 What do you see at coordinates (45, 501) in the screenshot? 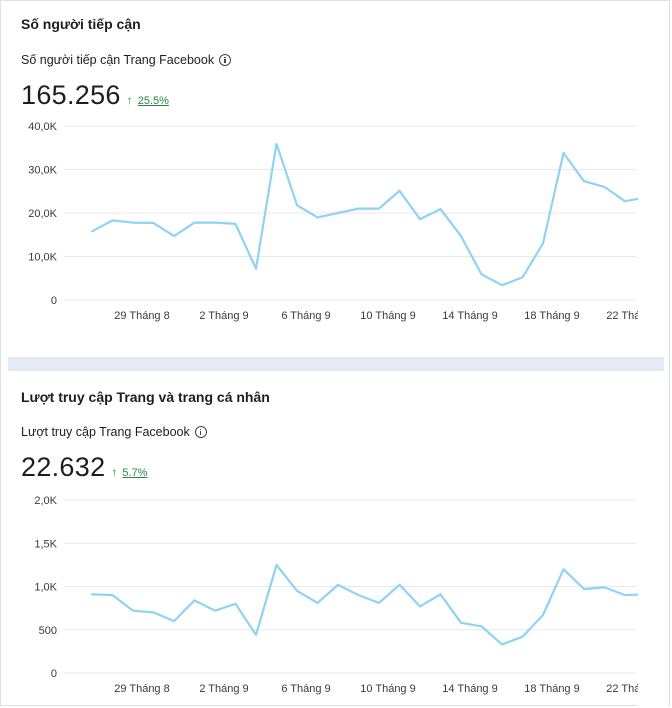
I see `y-tick-label: 2,0K` at bounding box center [45, 501].